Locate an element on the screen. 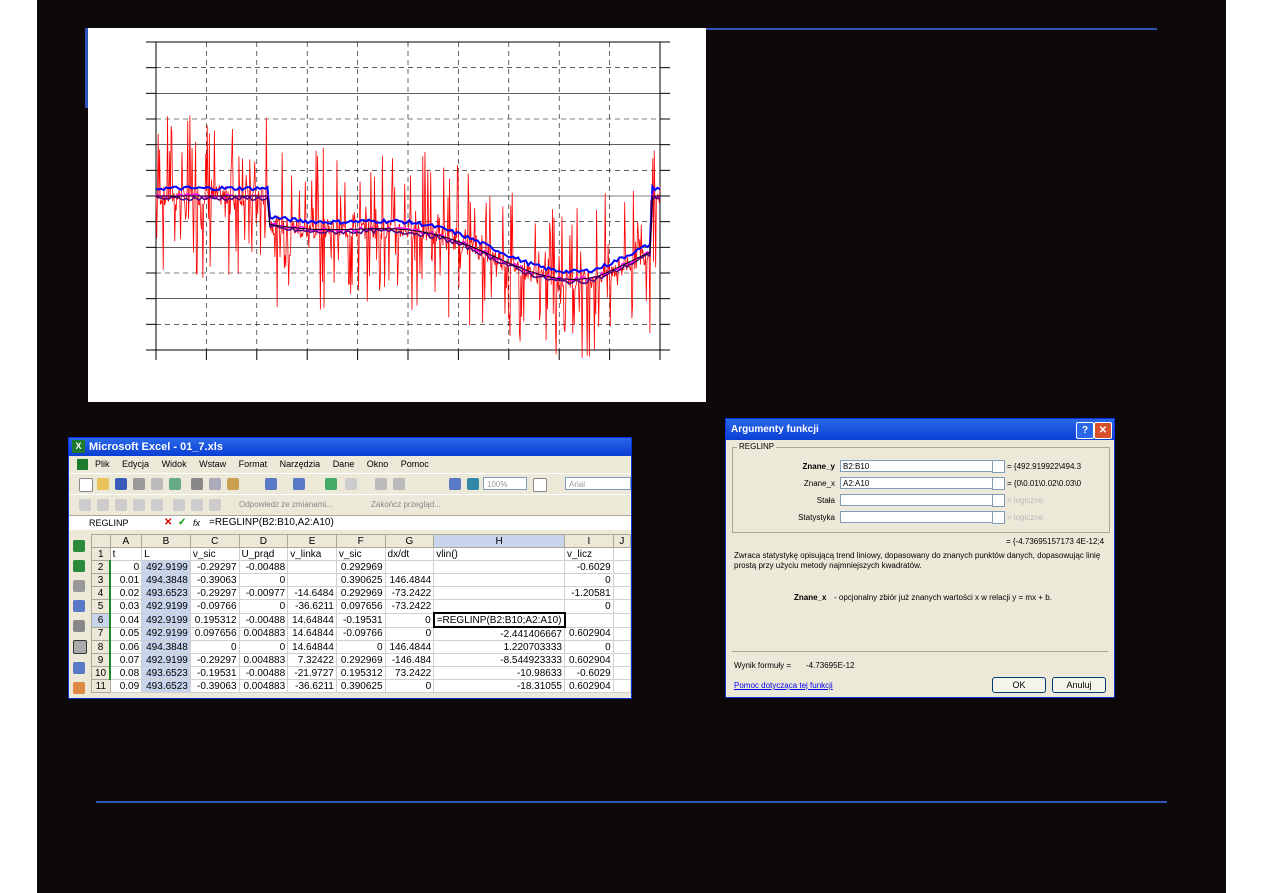 This screenshot has width=1263, height=893. cell-g8: 146.4844 is located at coordinates (409, 647).